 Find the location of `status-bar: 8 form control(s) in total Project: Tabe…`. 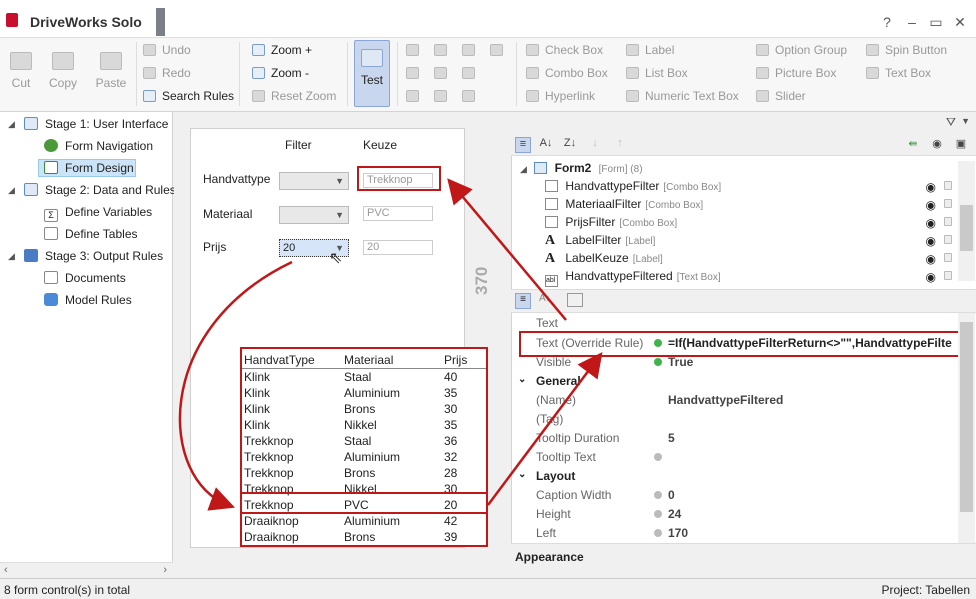

status-bar: 8 form control(s) in total Project: Tabe… is located at coordinates (488, 588).